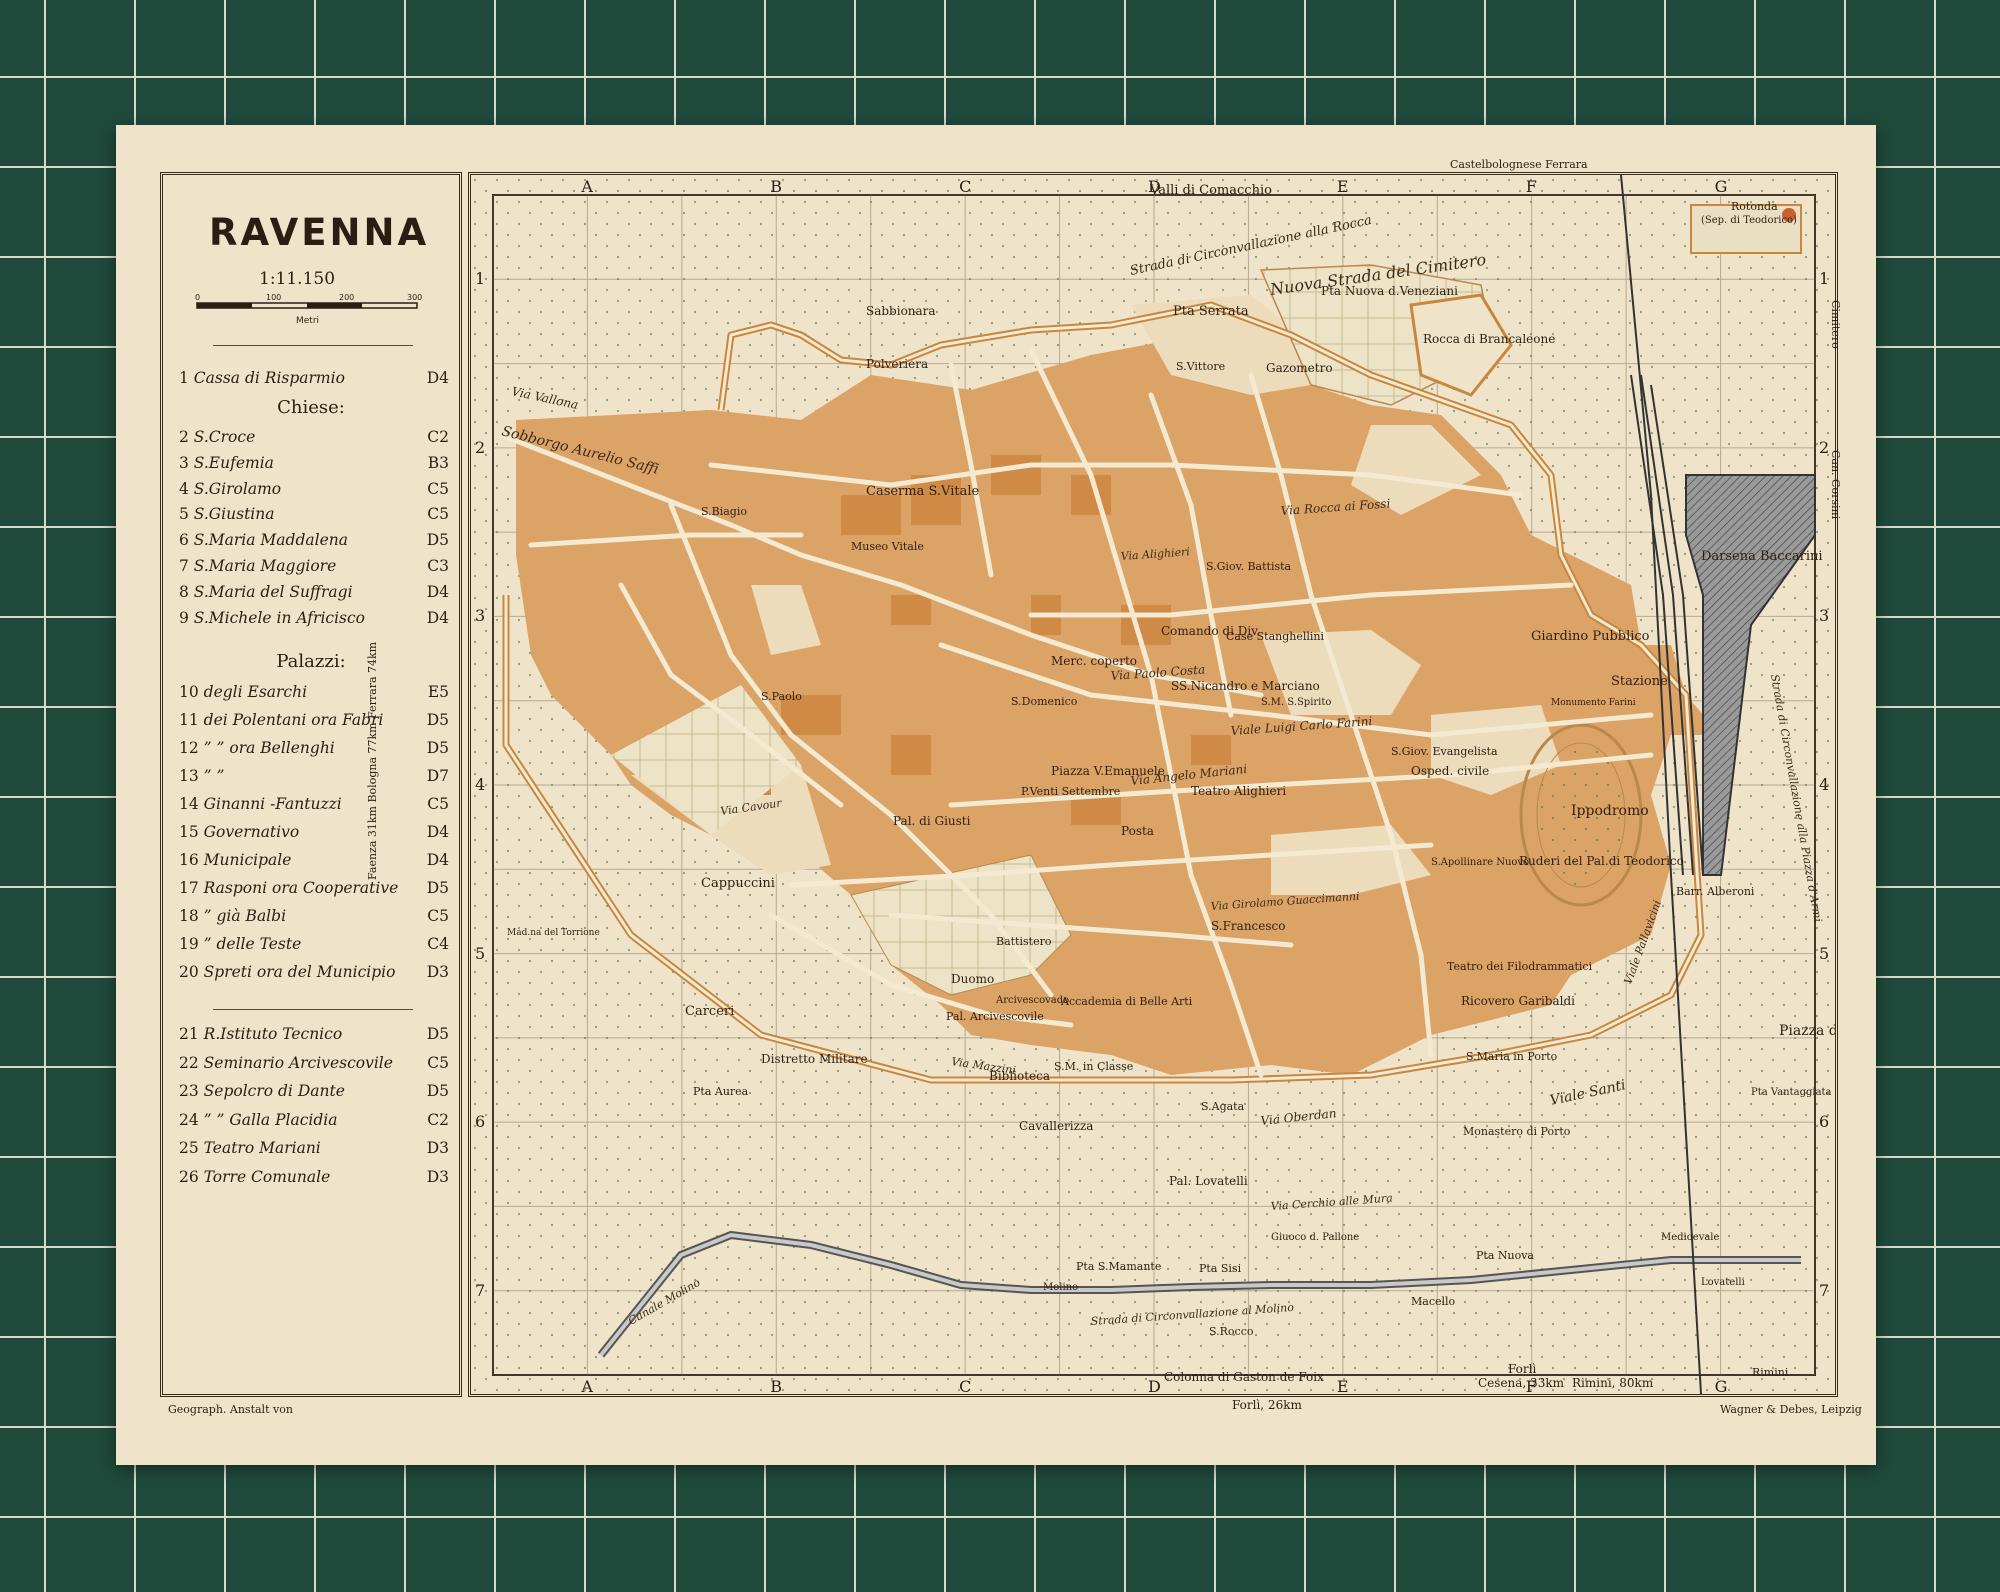  What do you see at coordinates (438, 1062) in the screenshot?
I see `legend-entry-grid-code: C5` at bounding box center [438, 1062].